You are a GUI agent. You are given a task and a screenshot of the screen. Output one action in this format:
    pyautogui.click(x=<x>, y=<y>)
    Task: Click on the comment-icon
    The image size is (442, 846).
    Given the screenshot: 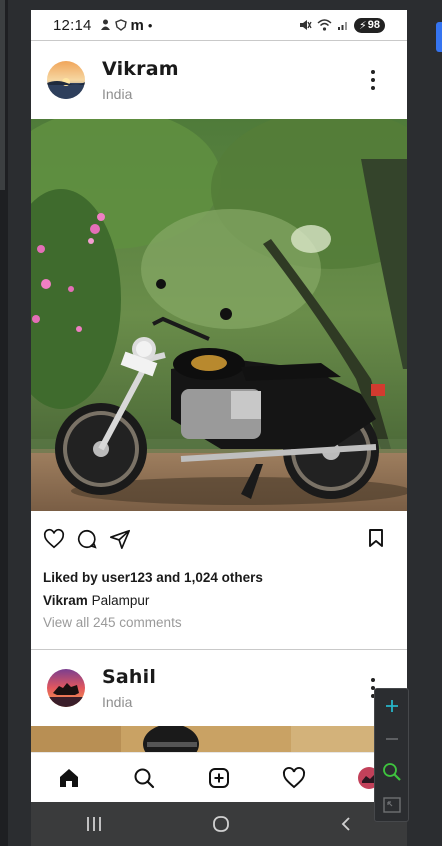 What is the action you would take?
    pyautogui.click(x=87, y=539)
    